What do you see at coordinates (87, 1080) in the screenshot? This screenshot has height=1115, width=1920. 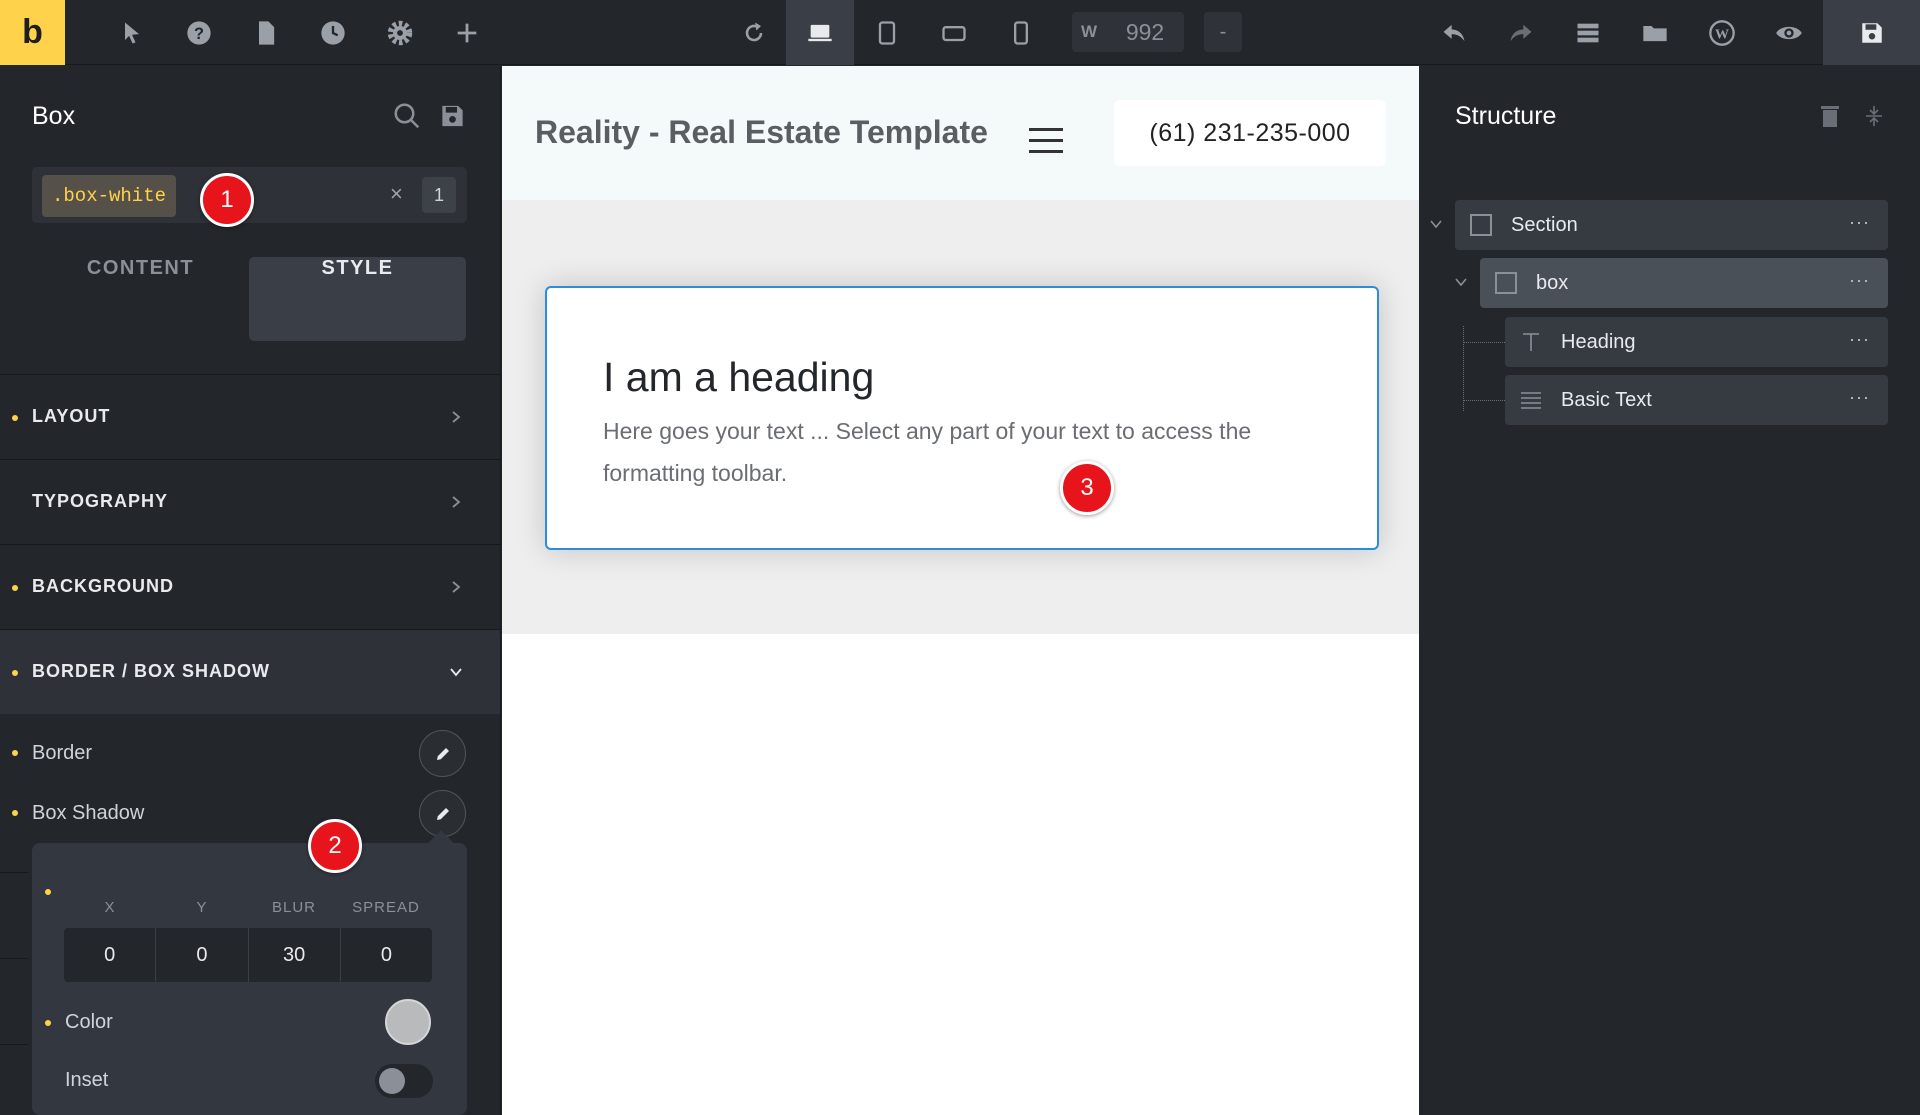 I see `inset-label: Inset` at bounding box center [87, 1080].